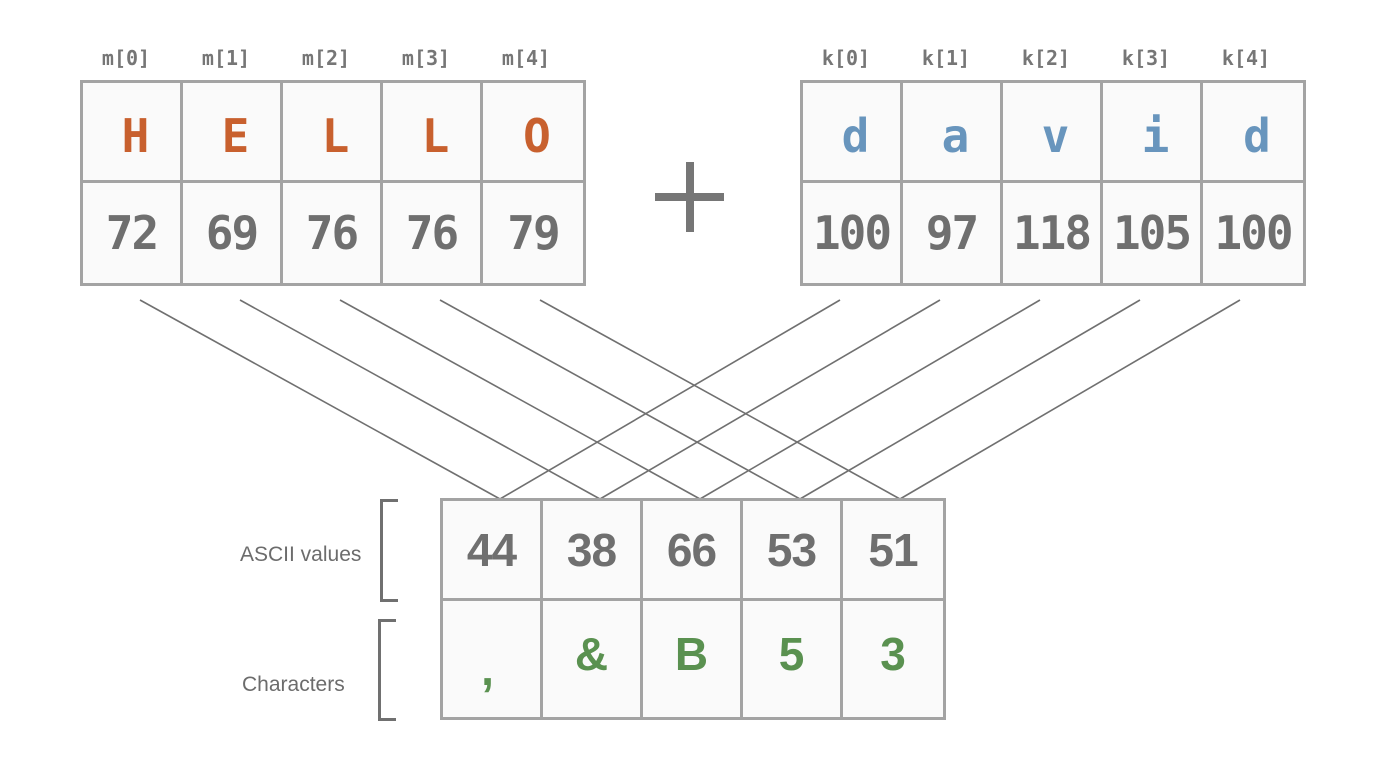  I want to click on key-index: k[1], so click(946, 58).